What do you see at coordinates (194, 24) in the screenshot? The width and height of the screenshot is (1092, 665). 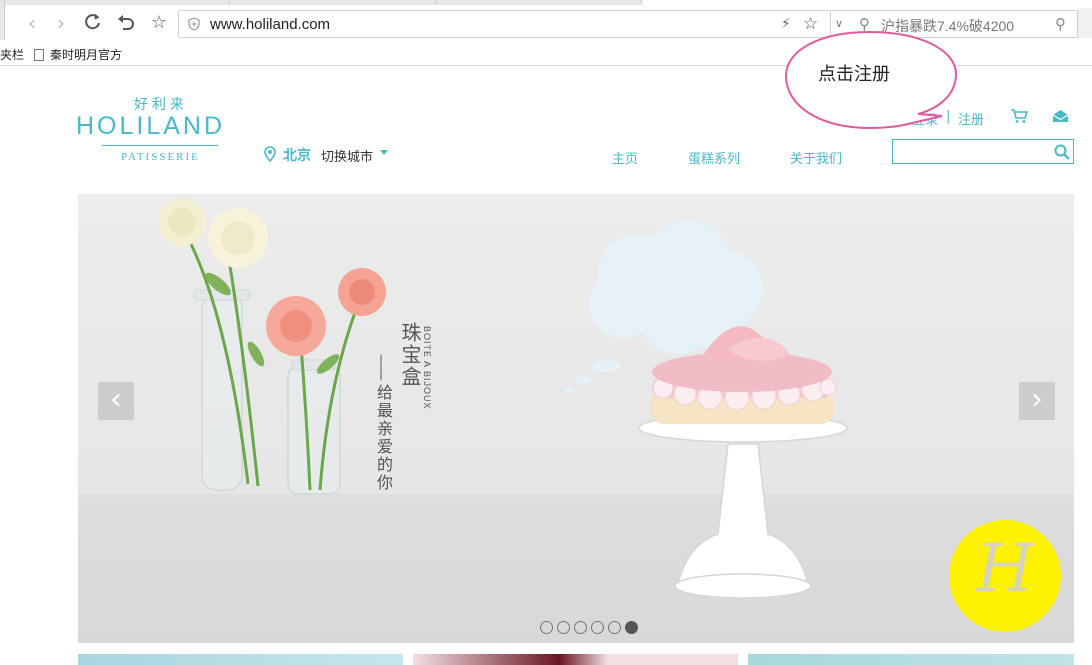 I see `shield-icon` at bounding box center [194, 24].